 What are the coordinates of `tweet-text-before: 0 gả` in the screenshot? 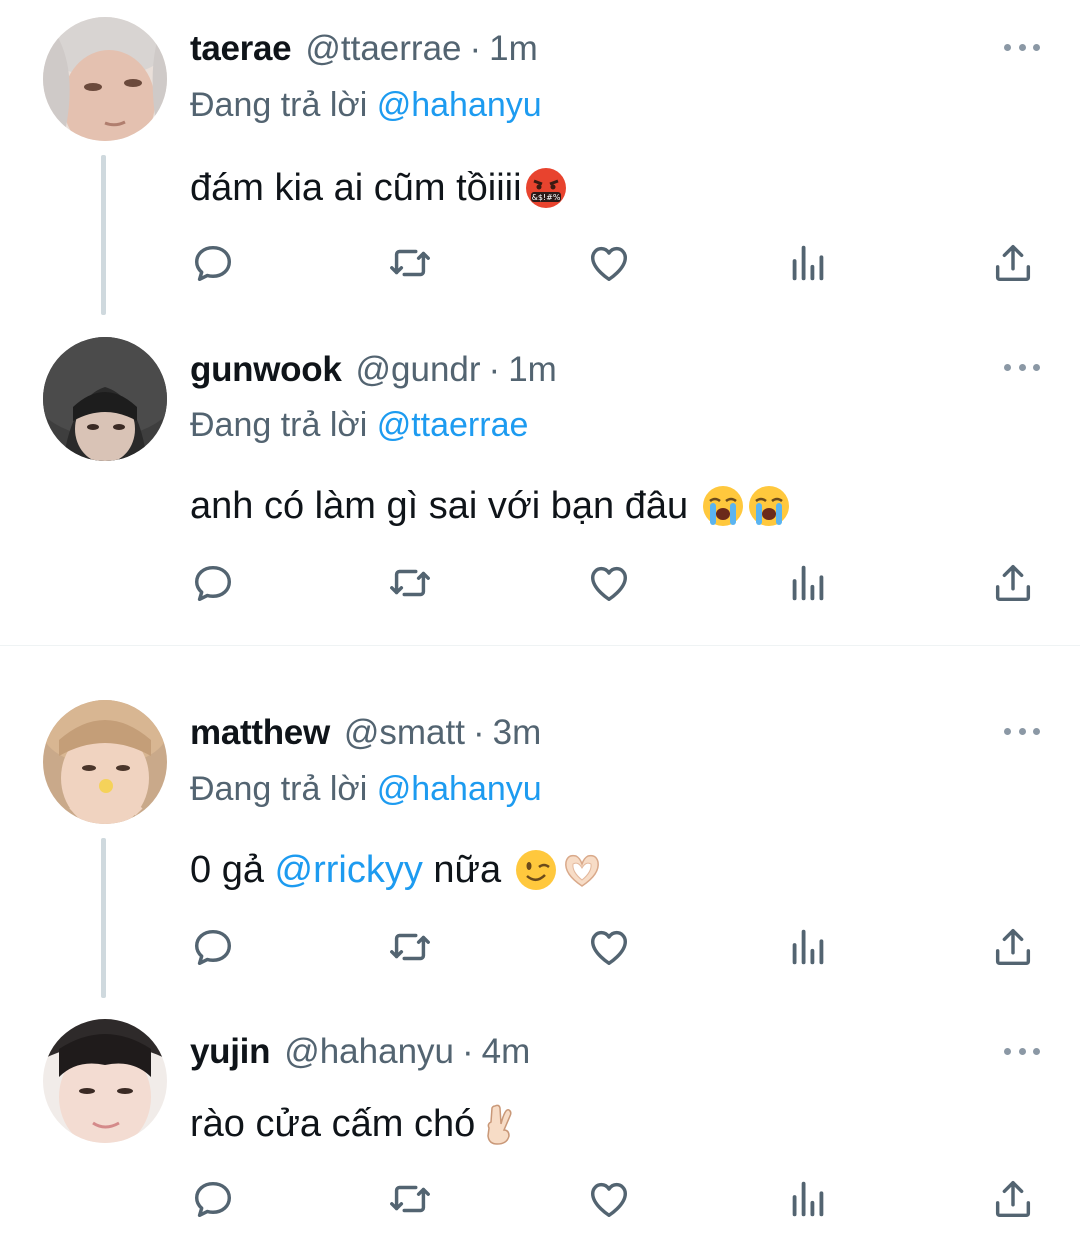 It's located at (232, 869).